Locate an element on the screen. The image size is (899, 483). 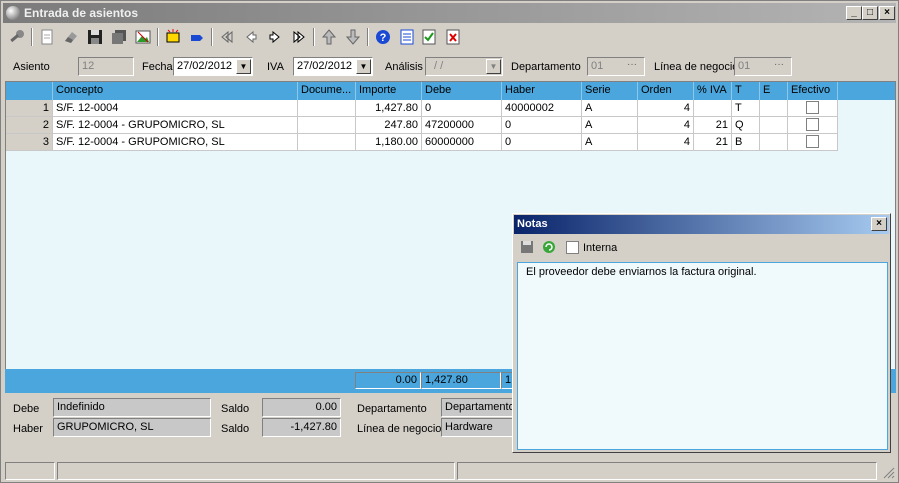
cell-t: Q is located at coordinates (746, 125).